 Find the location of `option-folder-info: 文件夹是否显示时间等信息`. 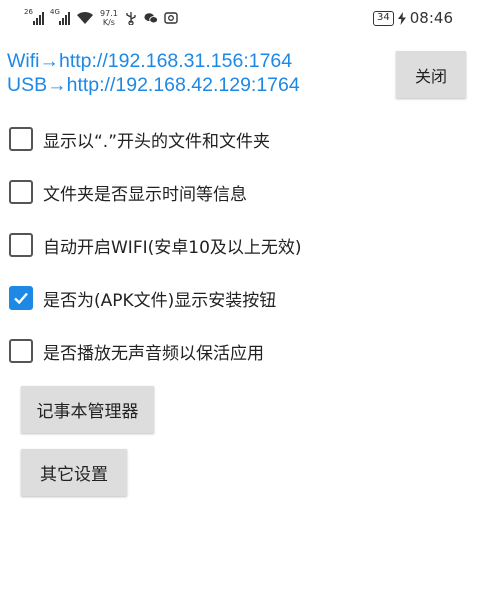

option-folder-info: 文件夹是否显示时间等信息 is located at coordinates (128, 192).